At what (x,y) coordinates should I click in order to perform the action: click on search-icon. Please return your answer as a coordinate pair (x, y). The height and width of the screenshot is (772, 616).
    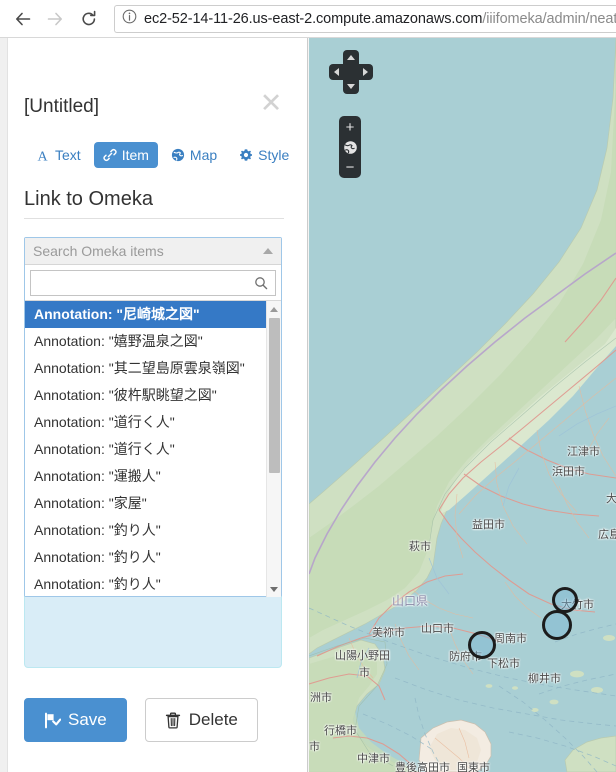
    Looking at the image, I should click on (261, 283).